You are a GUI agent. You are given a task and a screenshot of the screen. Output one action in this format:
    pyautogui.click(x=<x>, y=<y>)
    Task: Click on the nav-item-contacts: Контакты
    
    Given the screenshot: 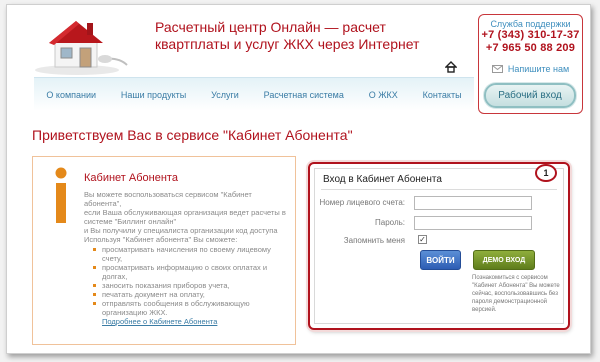 What is the action you would take?
    pyautogui.click(x=442, y=95)
    